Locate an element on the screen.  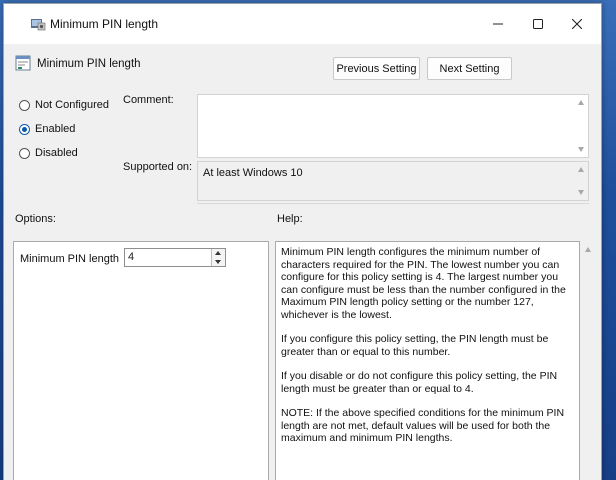
min-pin-length-label: Minimum PIN length is located at coordinates (70, 259).